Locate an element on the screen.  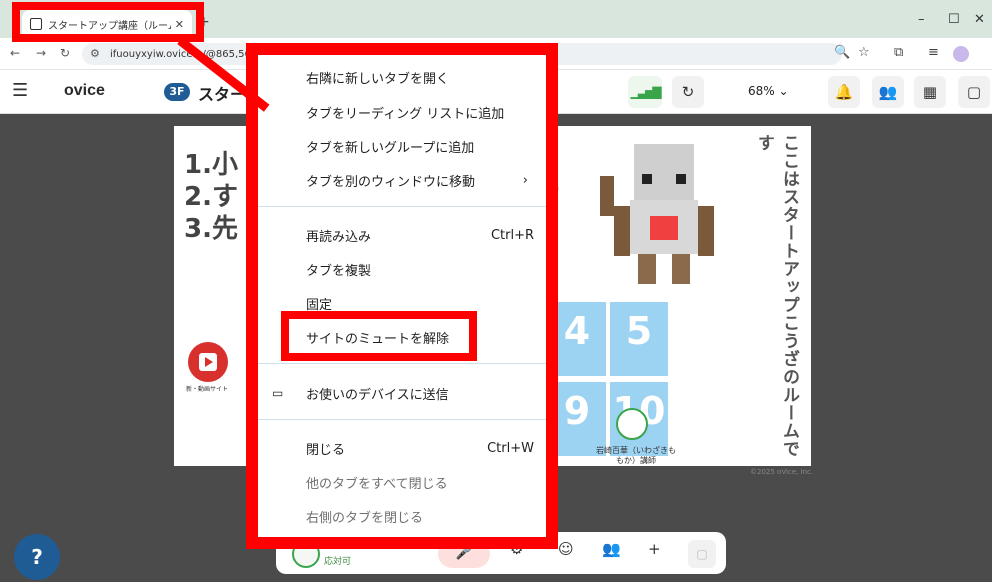
zoom-level-select: 68% ⌄ is located at coordinates (768, 91).